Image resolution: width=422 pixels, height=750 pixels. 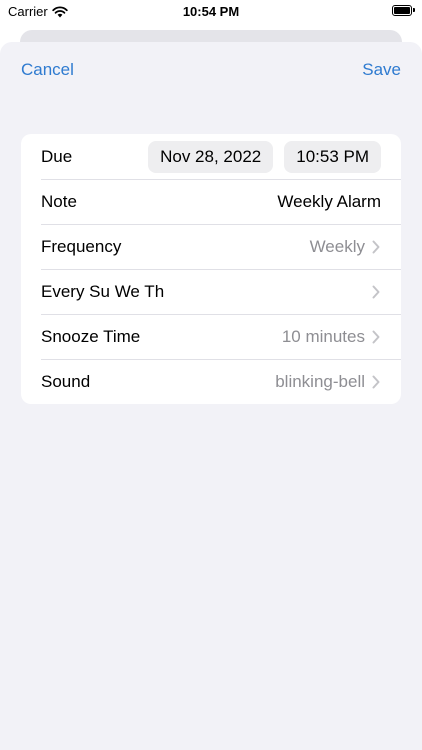 What do you see at coordinates (403, 10) in the screenshot?
I see `battery-icon` at bounding box center [403, 10].